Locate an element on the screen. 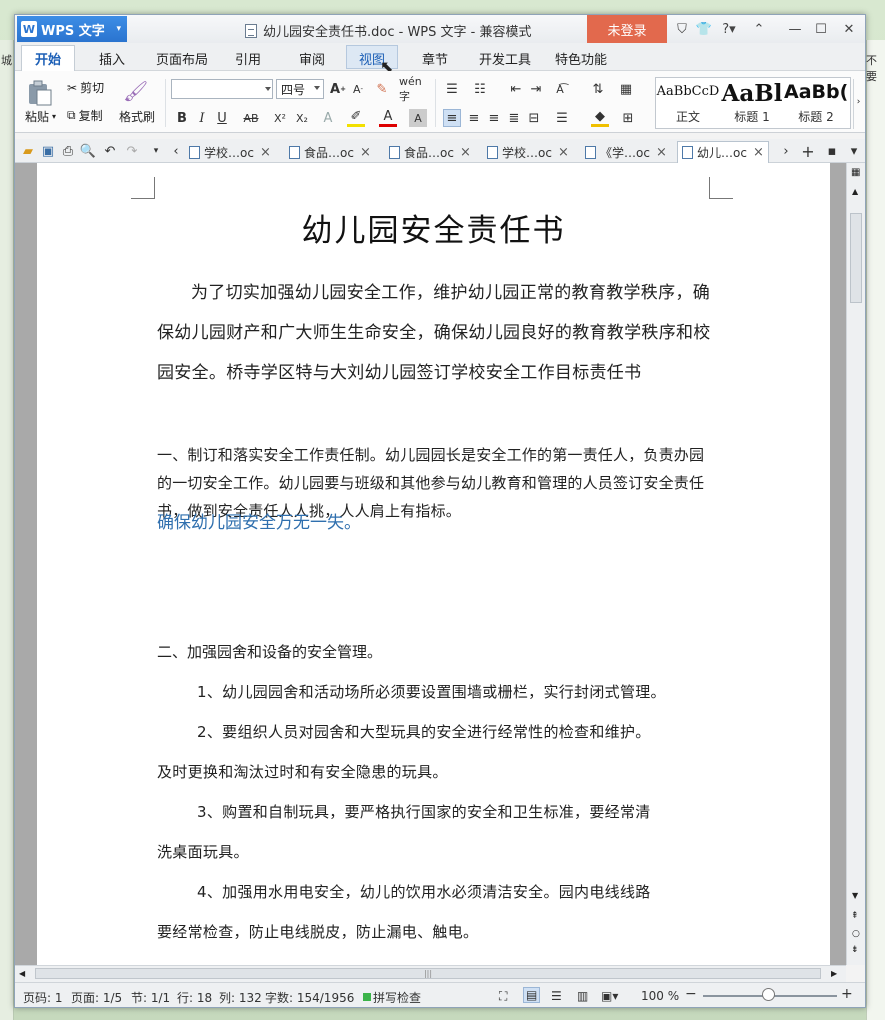 The image size is (885, 1020). numbered-list-icon: ☷ is located at coordinates (480, 89).